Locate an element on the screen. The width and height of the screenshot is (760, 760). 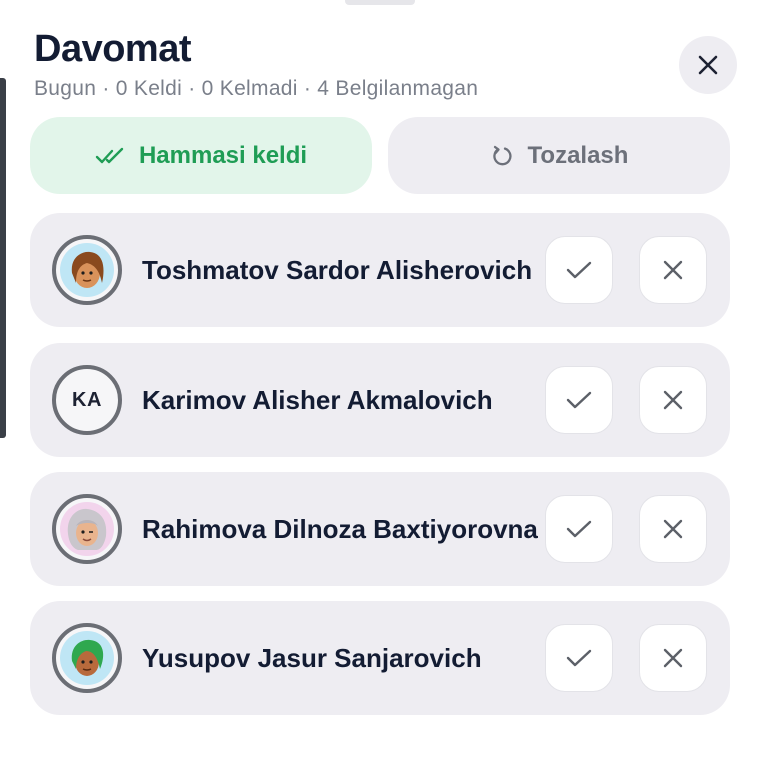
student-name: Karimov Alisher Akmalovich is located at coordinates (317, 399).